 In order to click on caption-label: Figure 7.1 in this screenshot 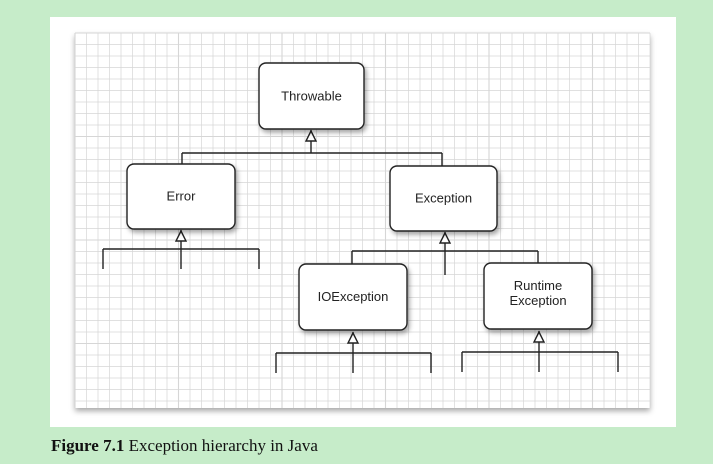, I will do `click(88, 445)`.